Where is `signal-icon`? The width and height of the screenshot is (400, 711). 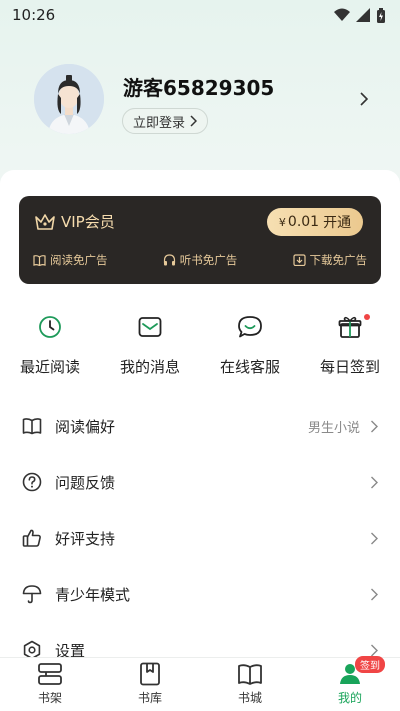
signal-icon is located at coordinates (363, 15).